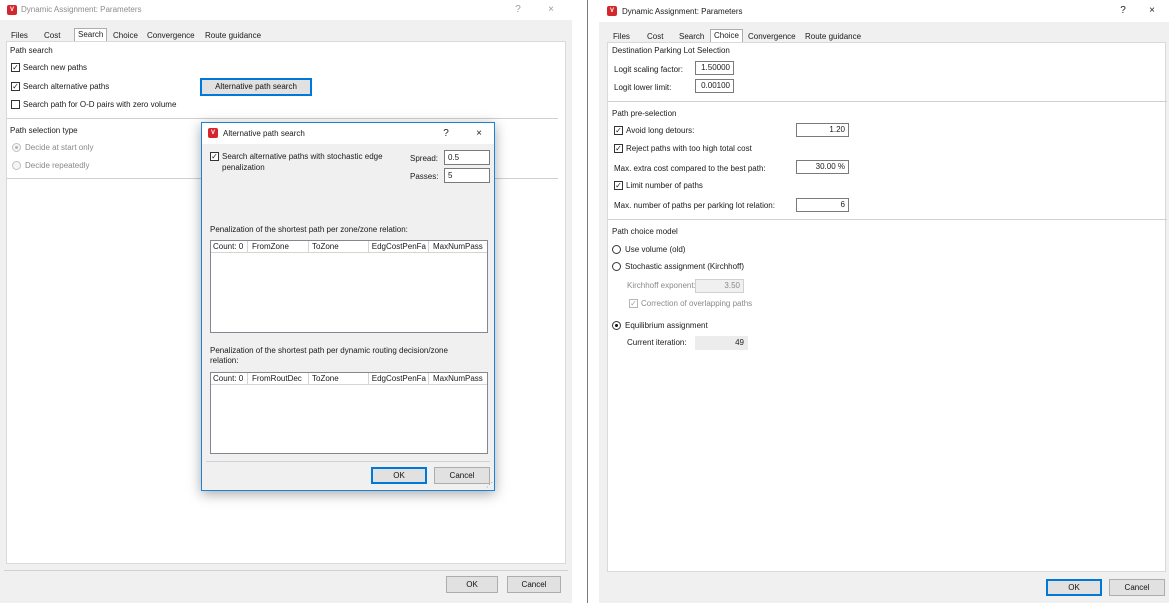 The width and height of the screenshot is (1169, 603). What do you see at coordinates (822, 167) in the screenshot?
I see `max-extra-cost-input: 30.00 %` at bounding box center [822, 167].